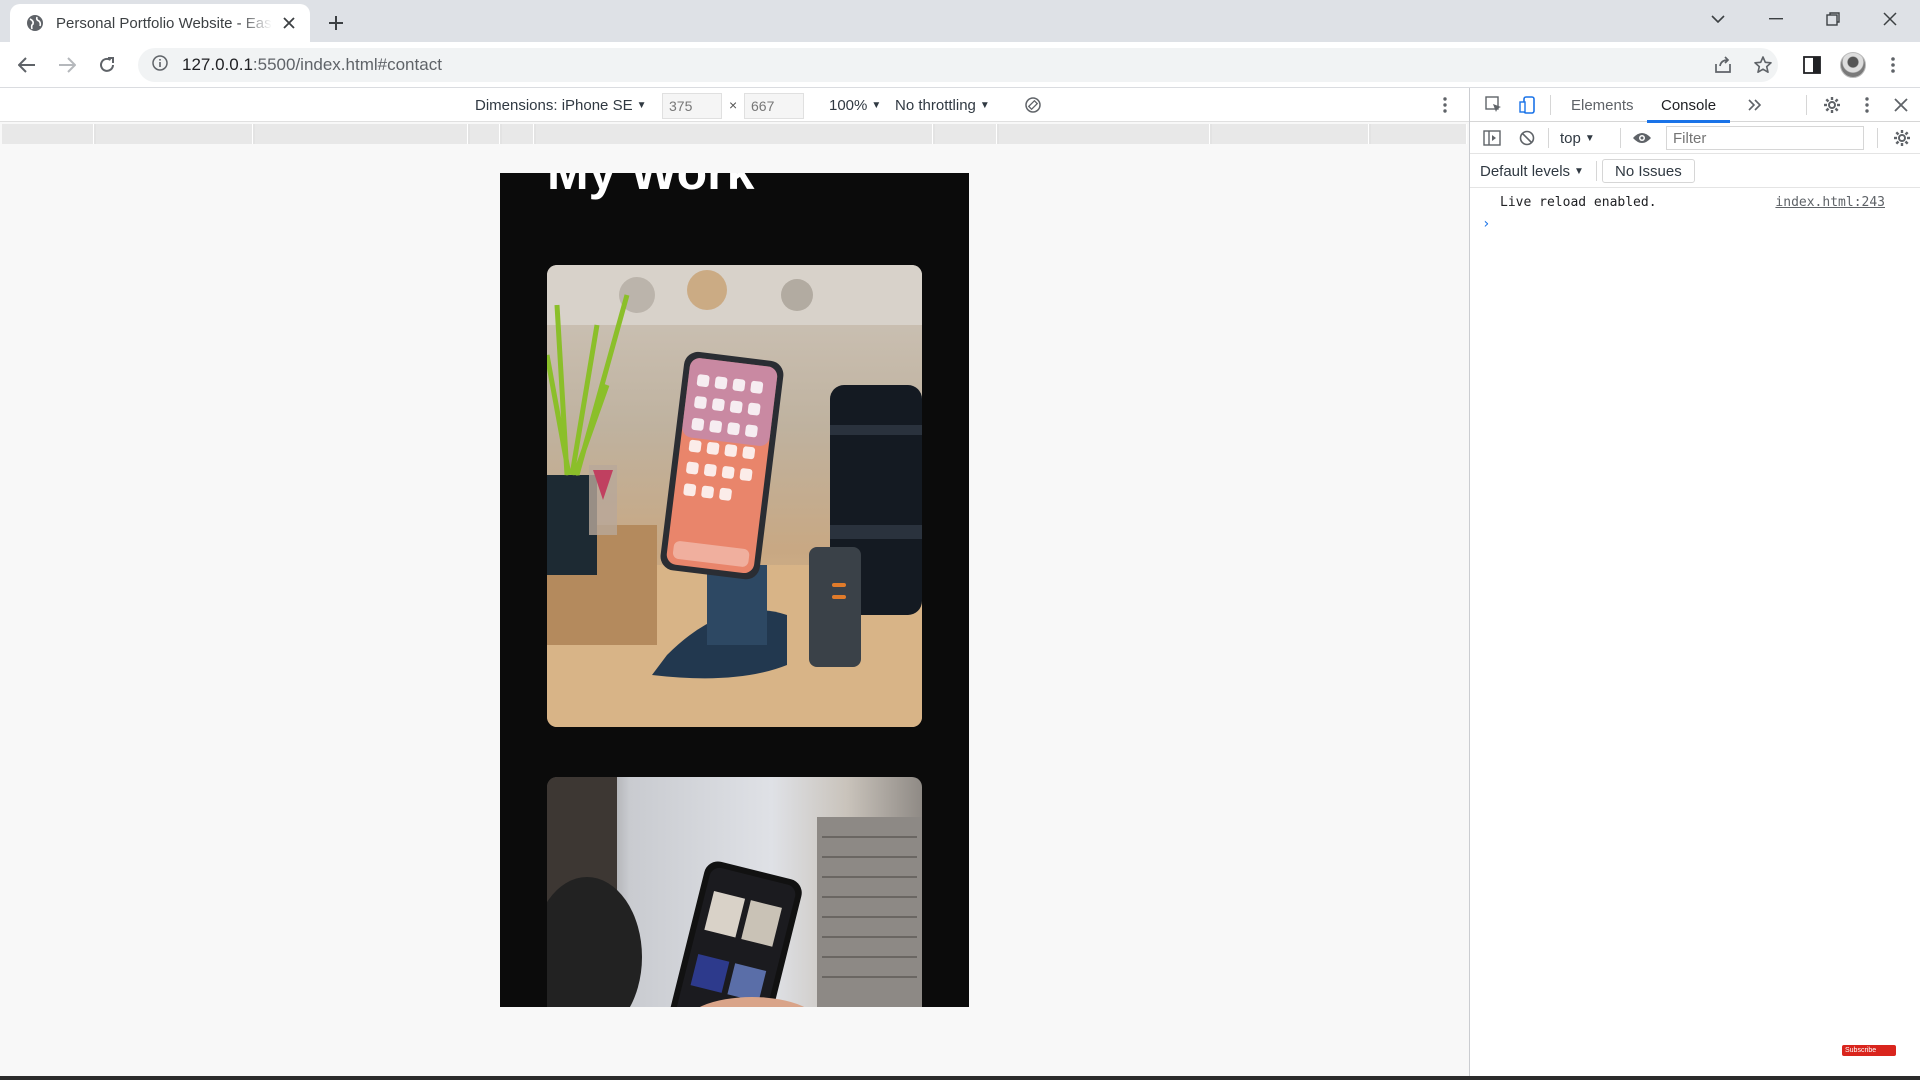  I want to click on filter-input: Filter, so click(1765, 138).